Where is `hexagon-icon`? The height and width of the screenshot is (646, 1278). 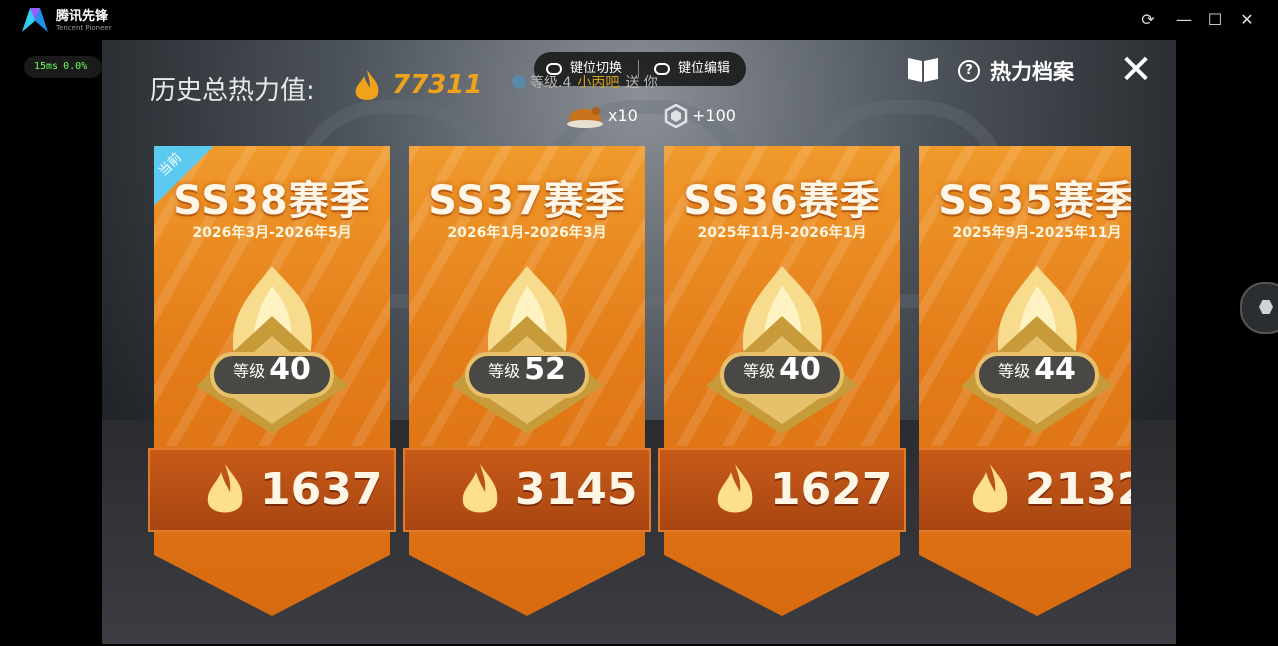
hexagon-icon is located at coordinates (1266, 307).